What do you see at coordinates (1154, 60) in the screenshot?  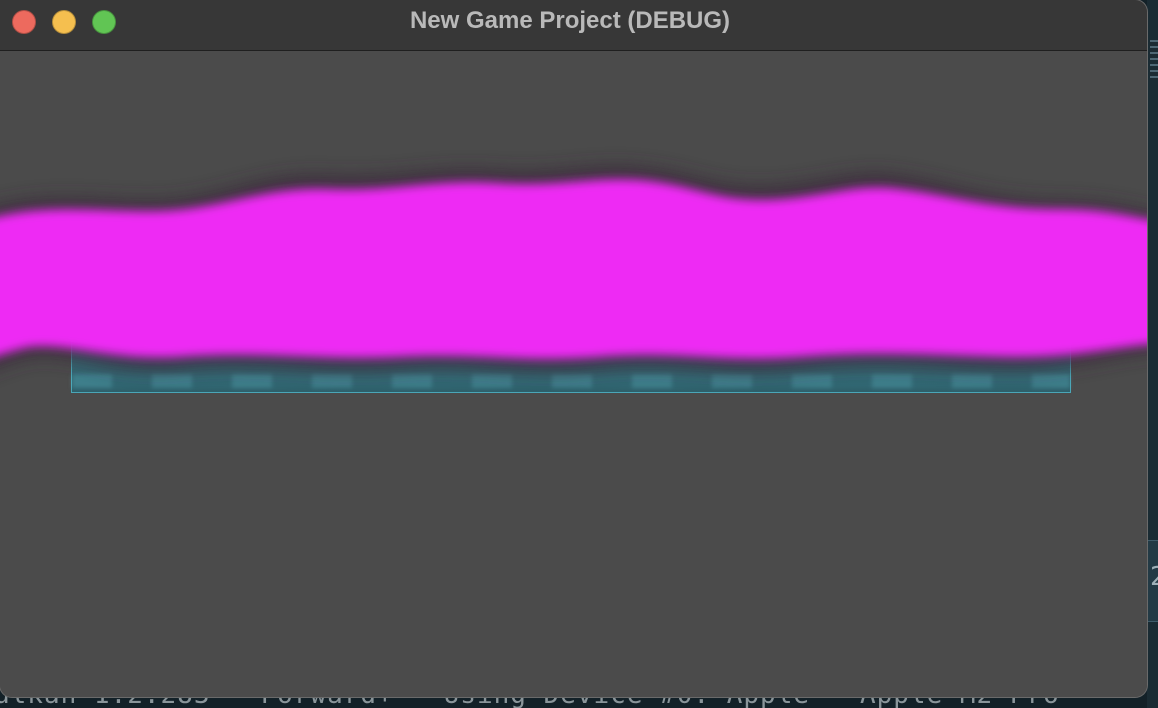 I see `background-editor-minimap` at bounding box center [1154, 60].